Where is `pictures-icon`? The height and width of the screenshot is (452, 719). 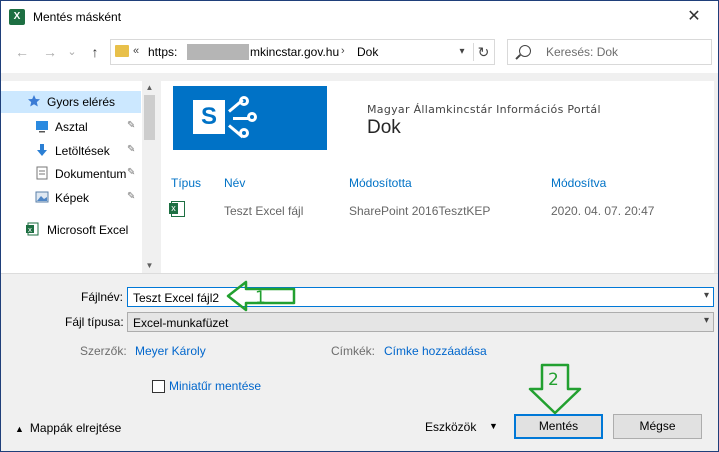
pictures-icon is located at coordinates (42, 197).